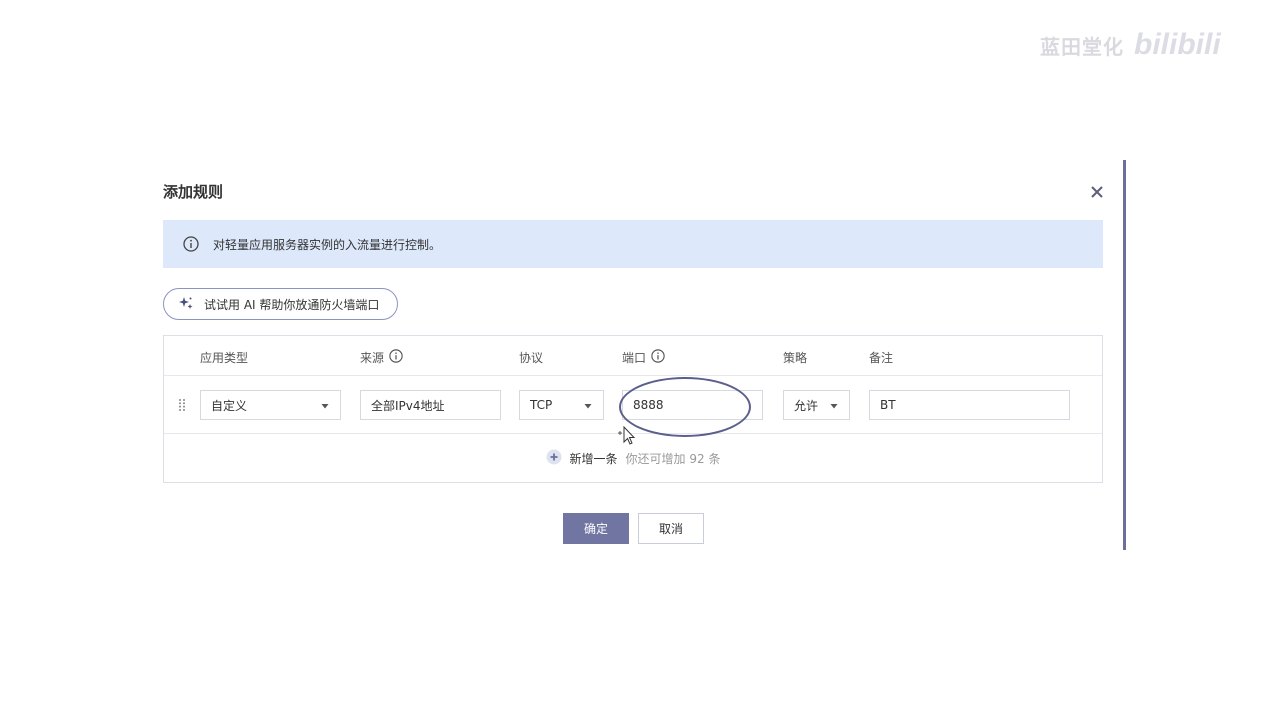  I want to click on cancel-button: 取消, so click(671, 528).